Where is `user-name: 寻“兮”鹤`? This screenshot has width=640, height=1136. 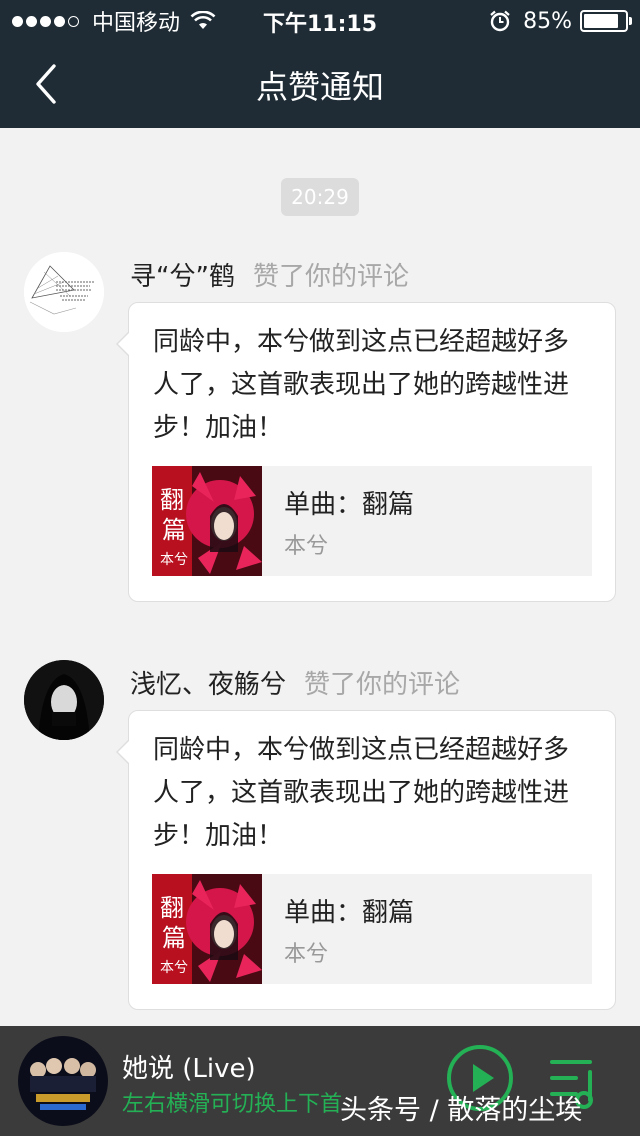
user-name: 寻“兮”鹤 is located at coordinates (182, 277).